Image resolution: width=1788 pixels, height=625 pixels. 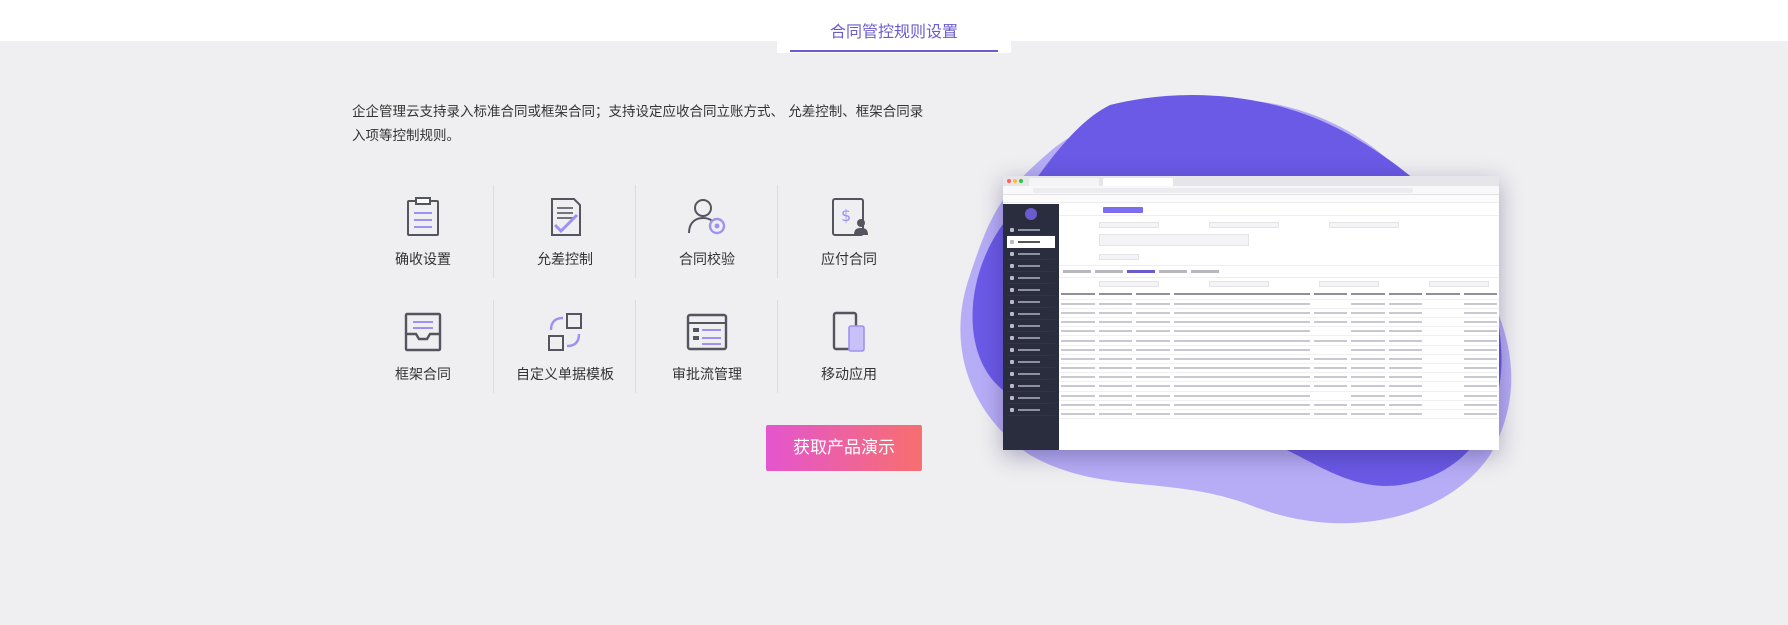 I want to click on feature-item: 框架合同, so click(x=423, y=348).